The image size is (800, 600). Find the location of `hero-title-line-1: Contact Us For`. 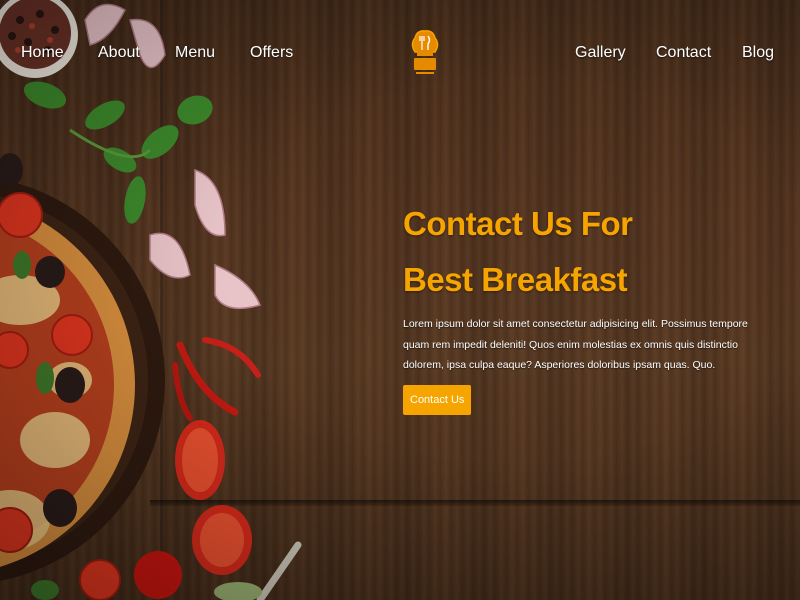

hero-title-line-1: Contact Us For is located at coordinates (518, 223).